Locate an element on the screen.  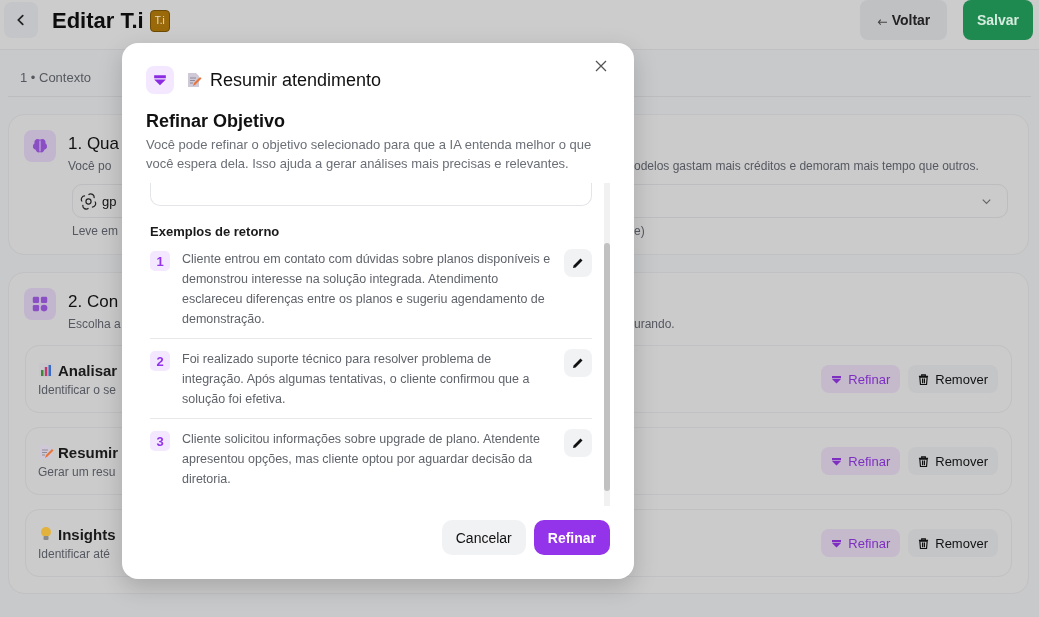
objective-title: Analisar is located at coordinates (88, 370).